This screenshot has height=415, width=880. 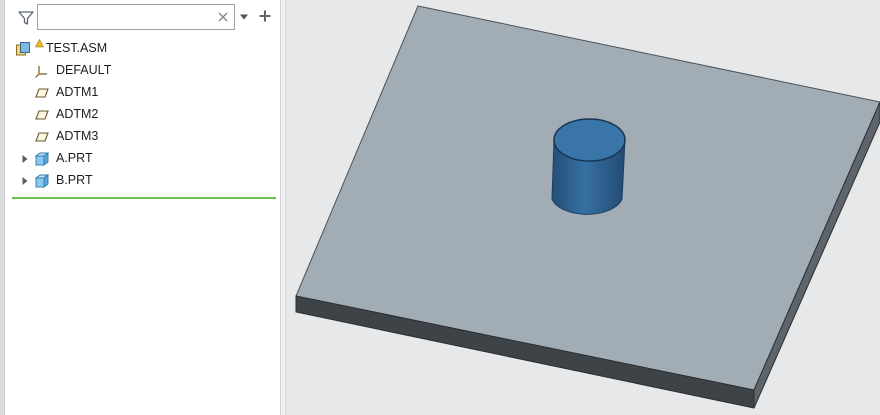 What do you see at coordinates (140, 93) in the screenshot?
I see `tree-item-adtm1: ADTM1` at bounding box center [140, 93].